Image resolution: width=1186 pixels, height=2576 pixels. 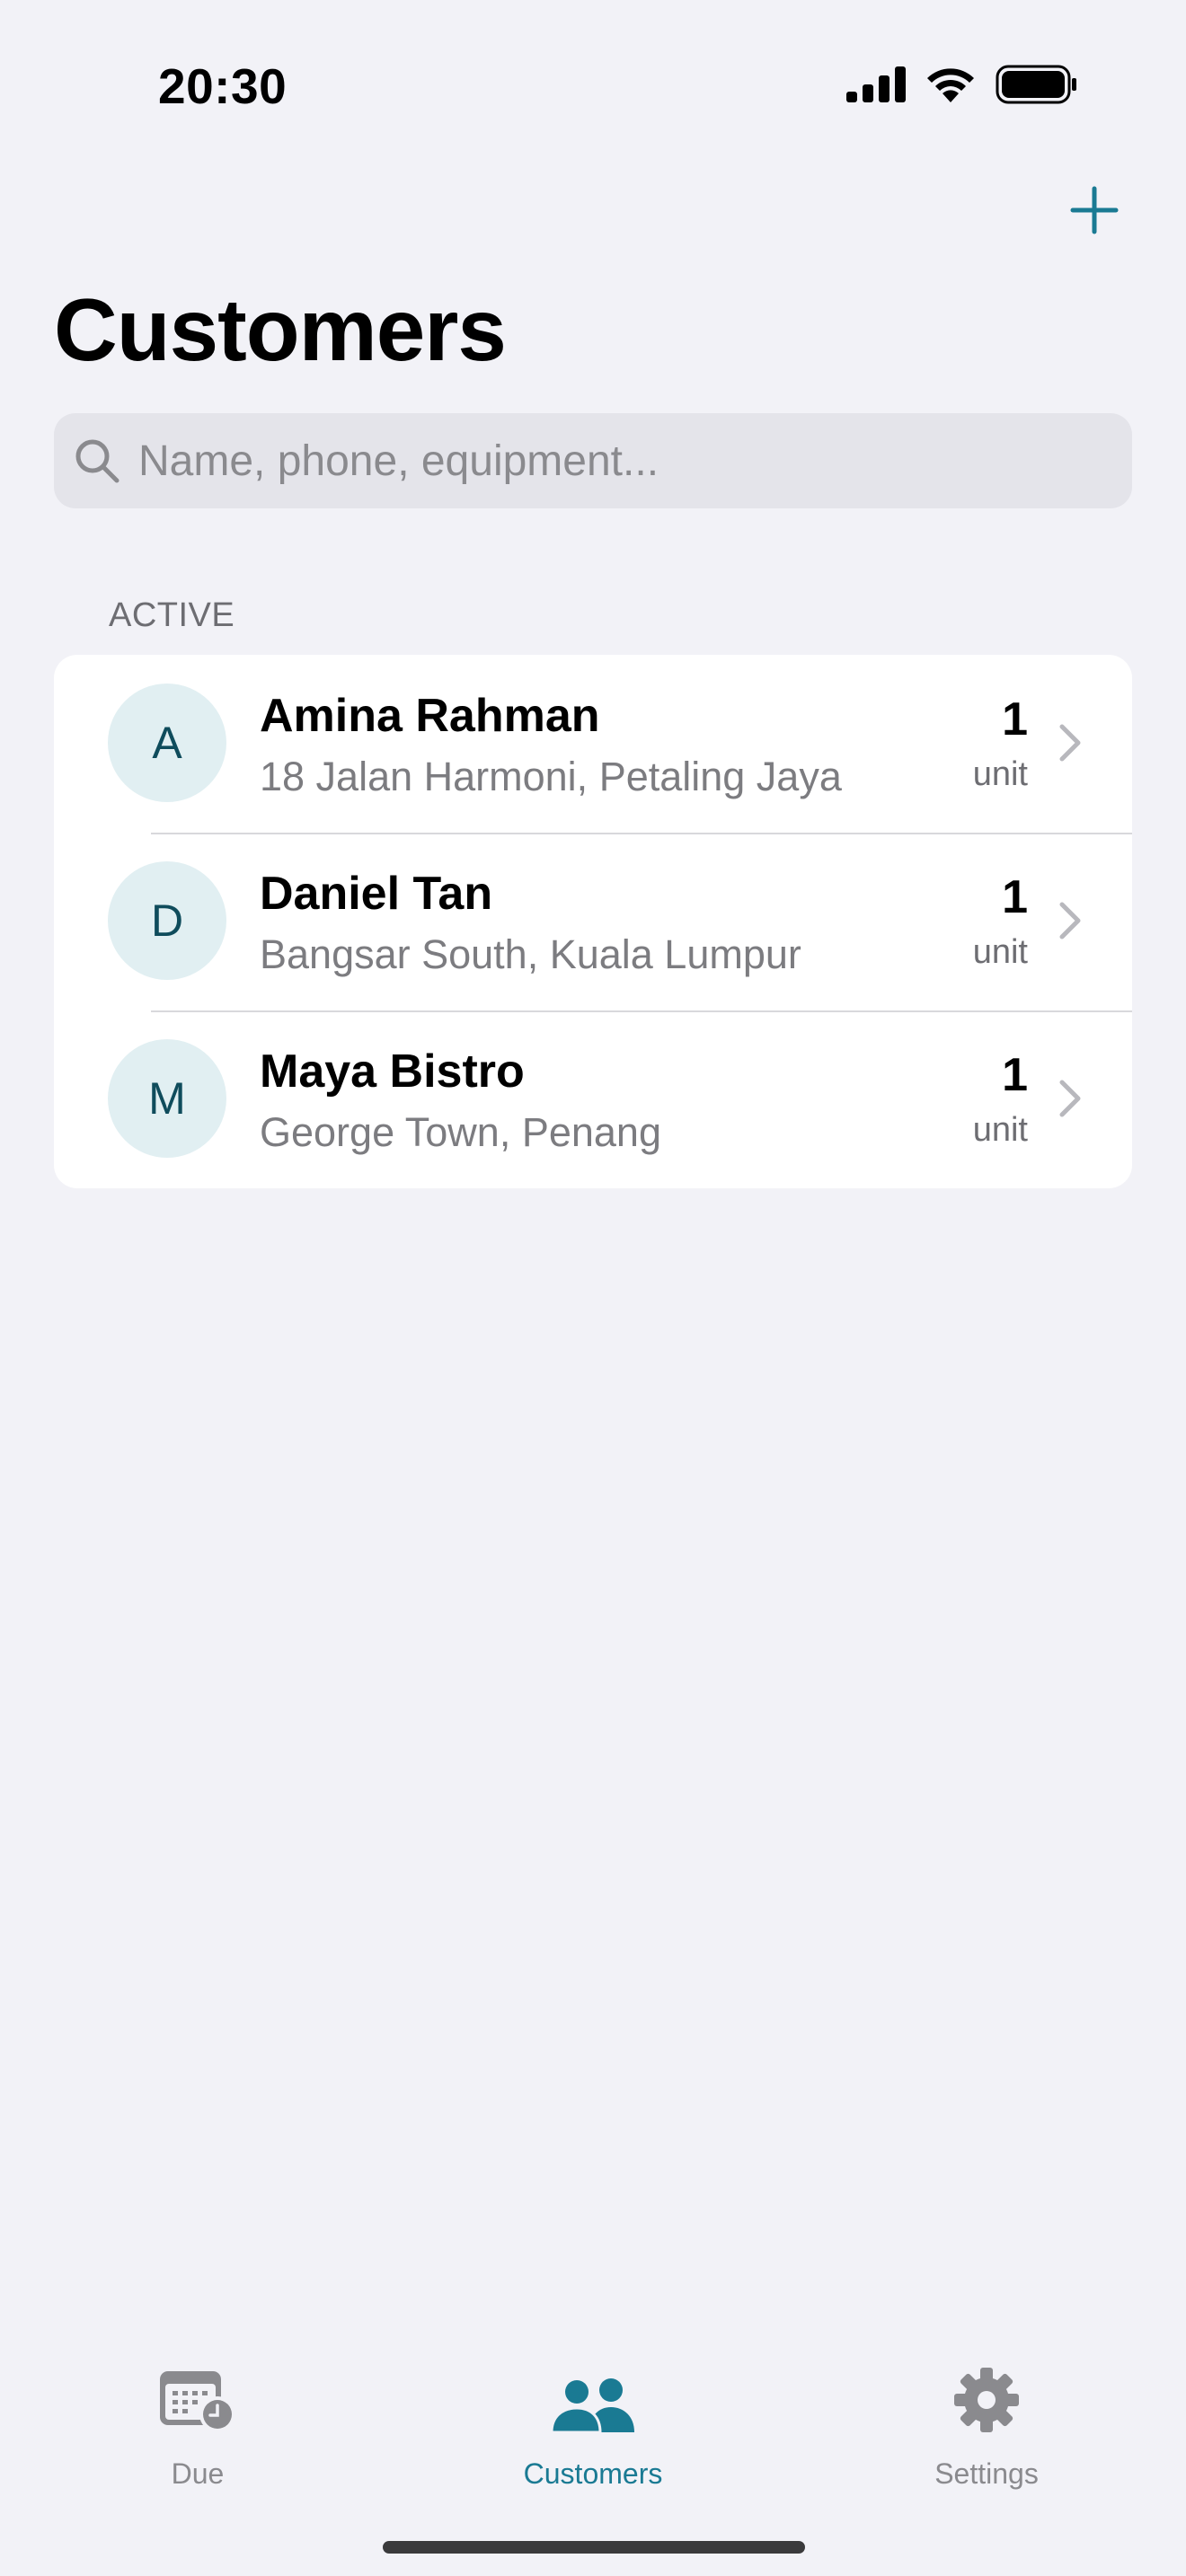 What do you see at coordinates (986, 2403) in the screenshot?
I see `gear-icon` at bounding box center [986, 2403].